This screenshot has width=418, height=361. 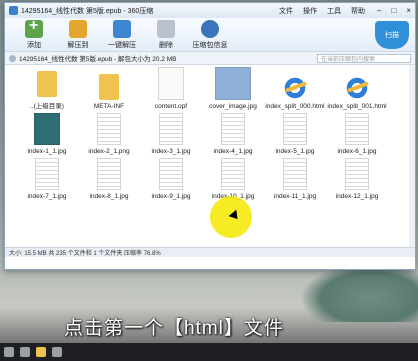 I want to click on back-arrow-icon, so click(x=12, y=58).